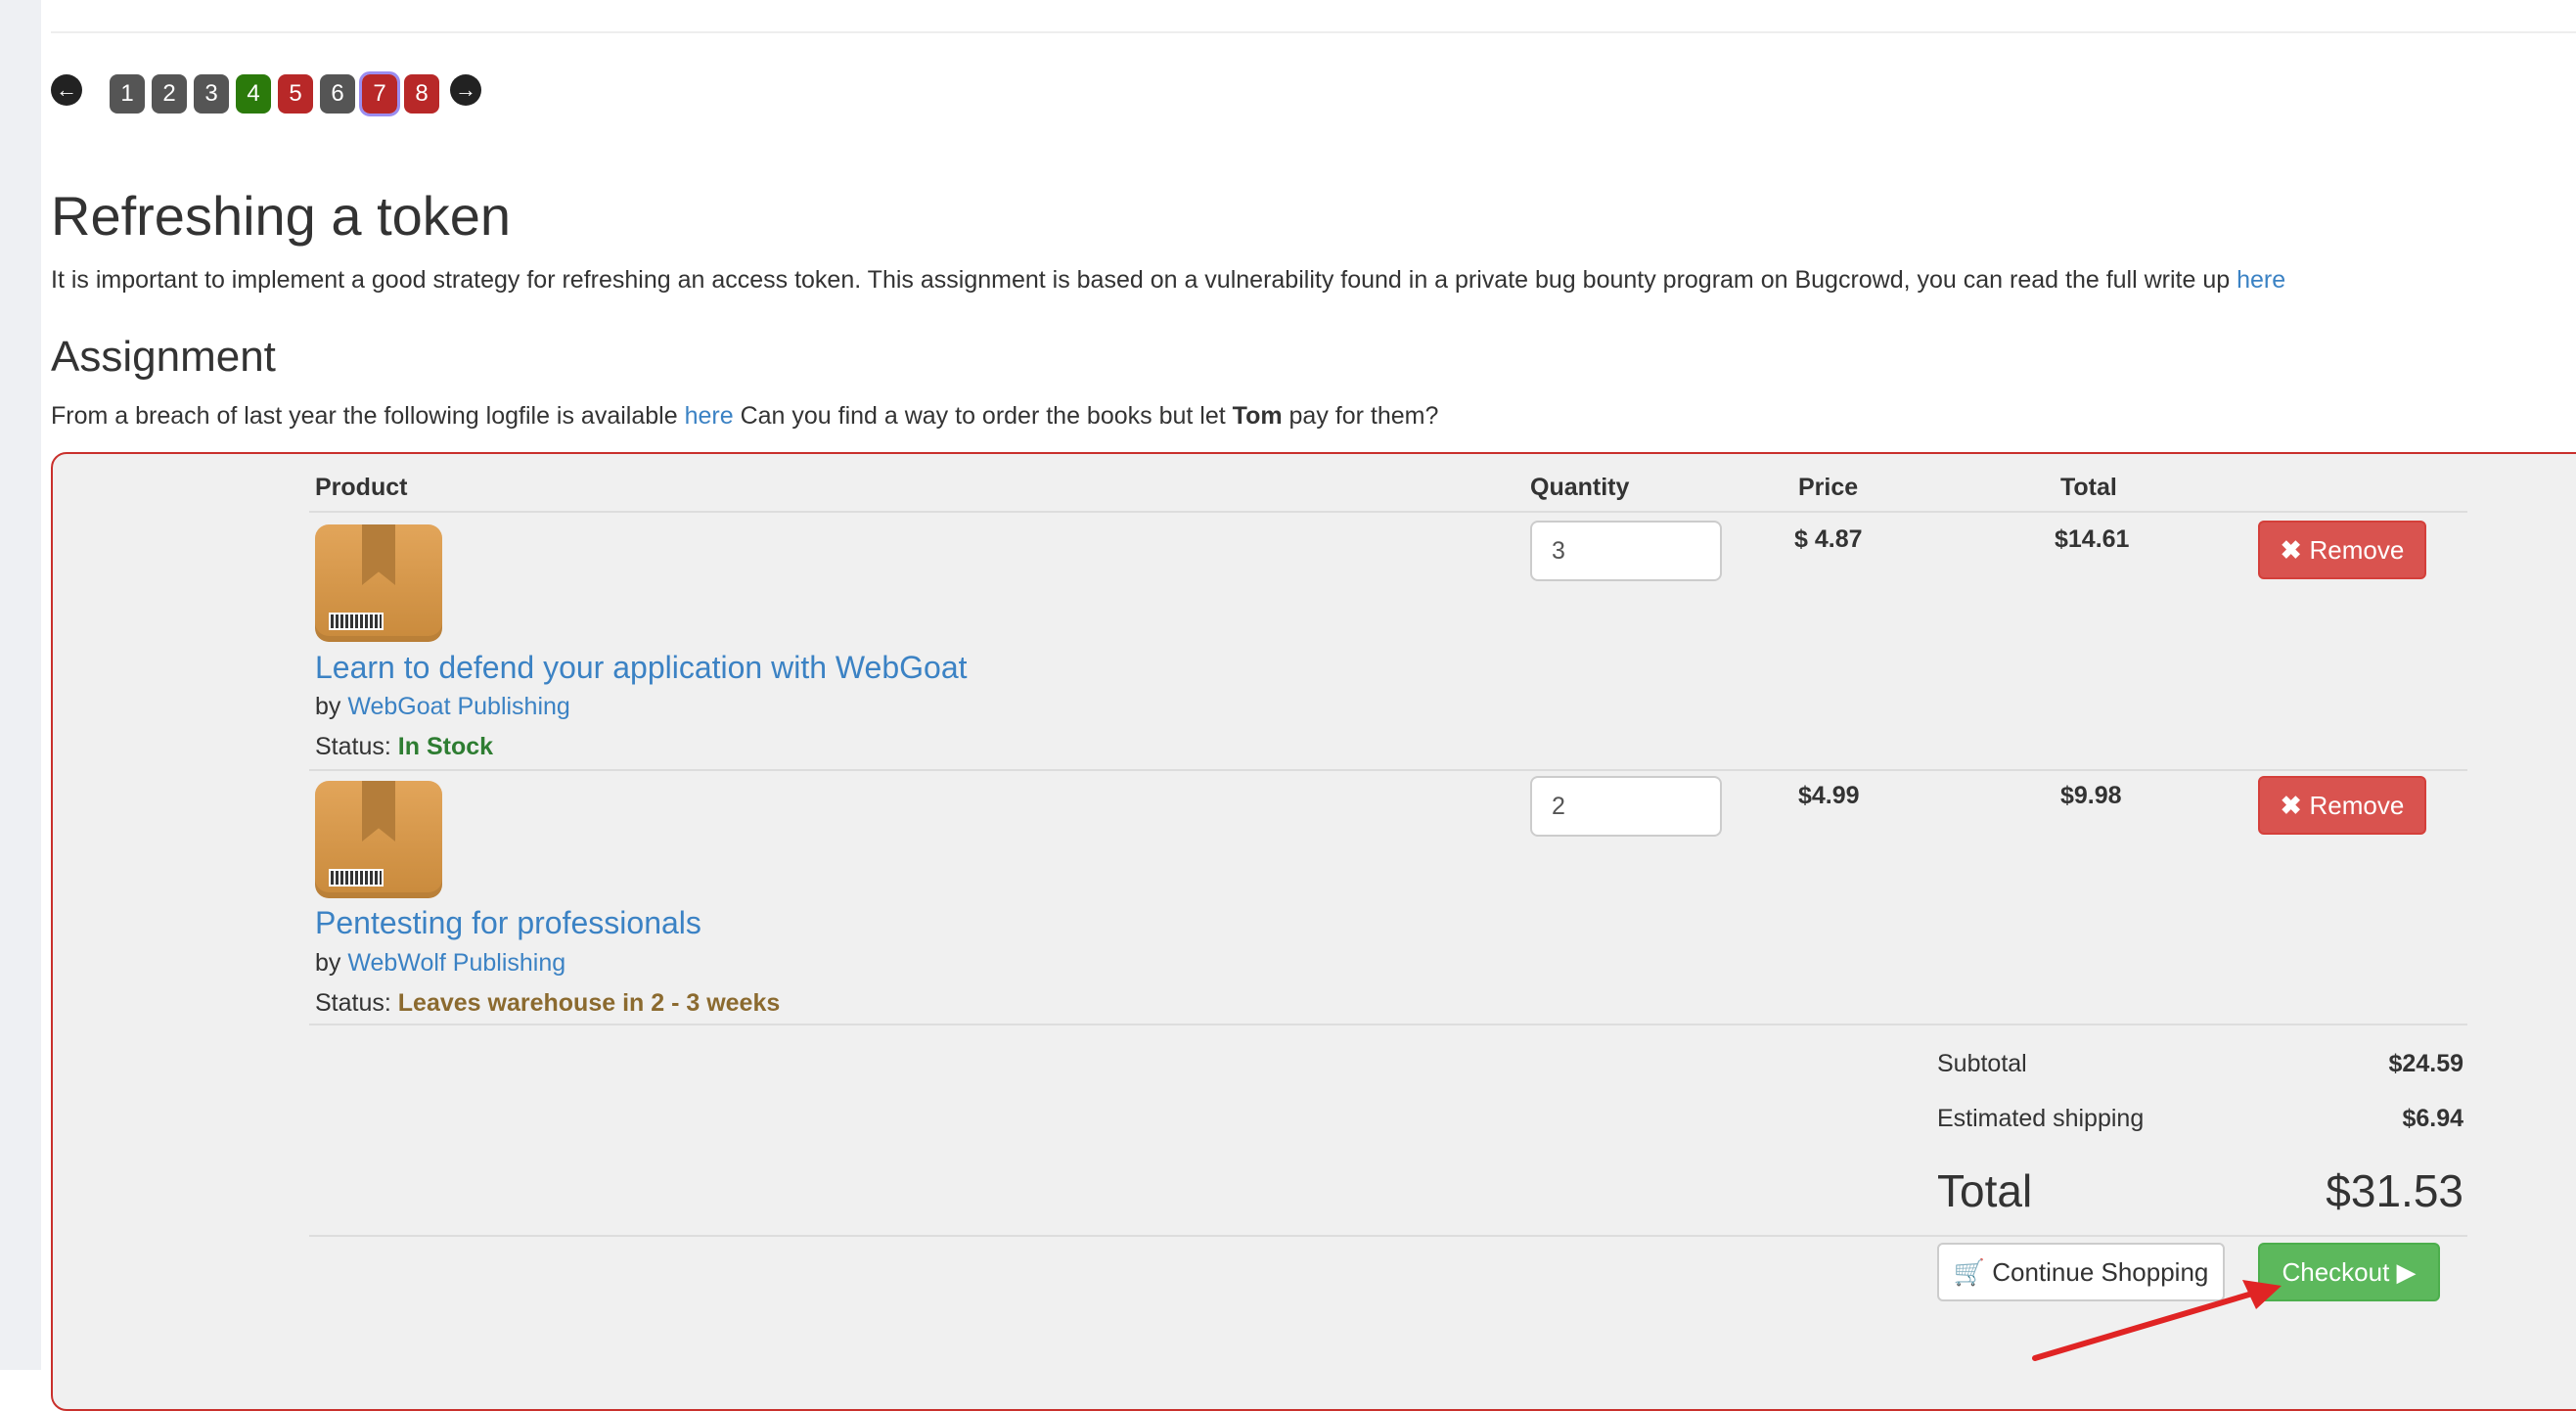  What do you see at coordinates (1985, 1190) in the screenshot?
I see `grand-total-label: Total` at bounding box center [1985, 1190].